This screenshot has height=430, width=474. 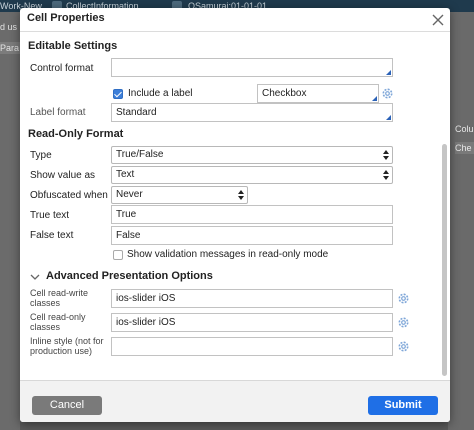 I want to click on obfuscated-when-label: Obfuscated when, so click(x=69, y=195).